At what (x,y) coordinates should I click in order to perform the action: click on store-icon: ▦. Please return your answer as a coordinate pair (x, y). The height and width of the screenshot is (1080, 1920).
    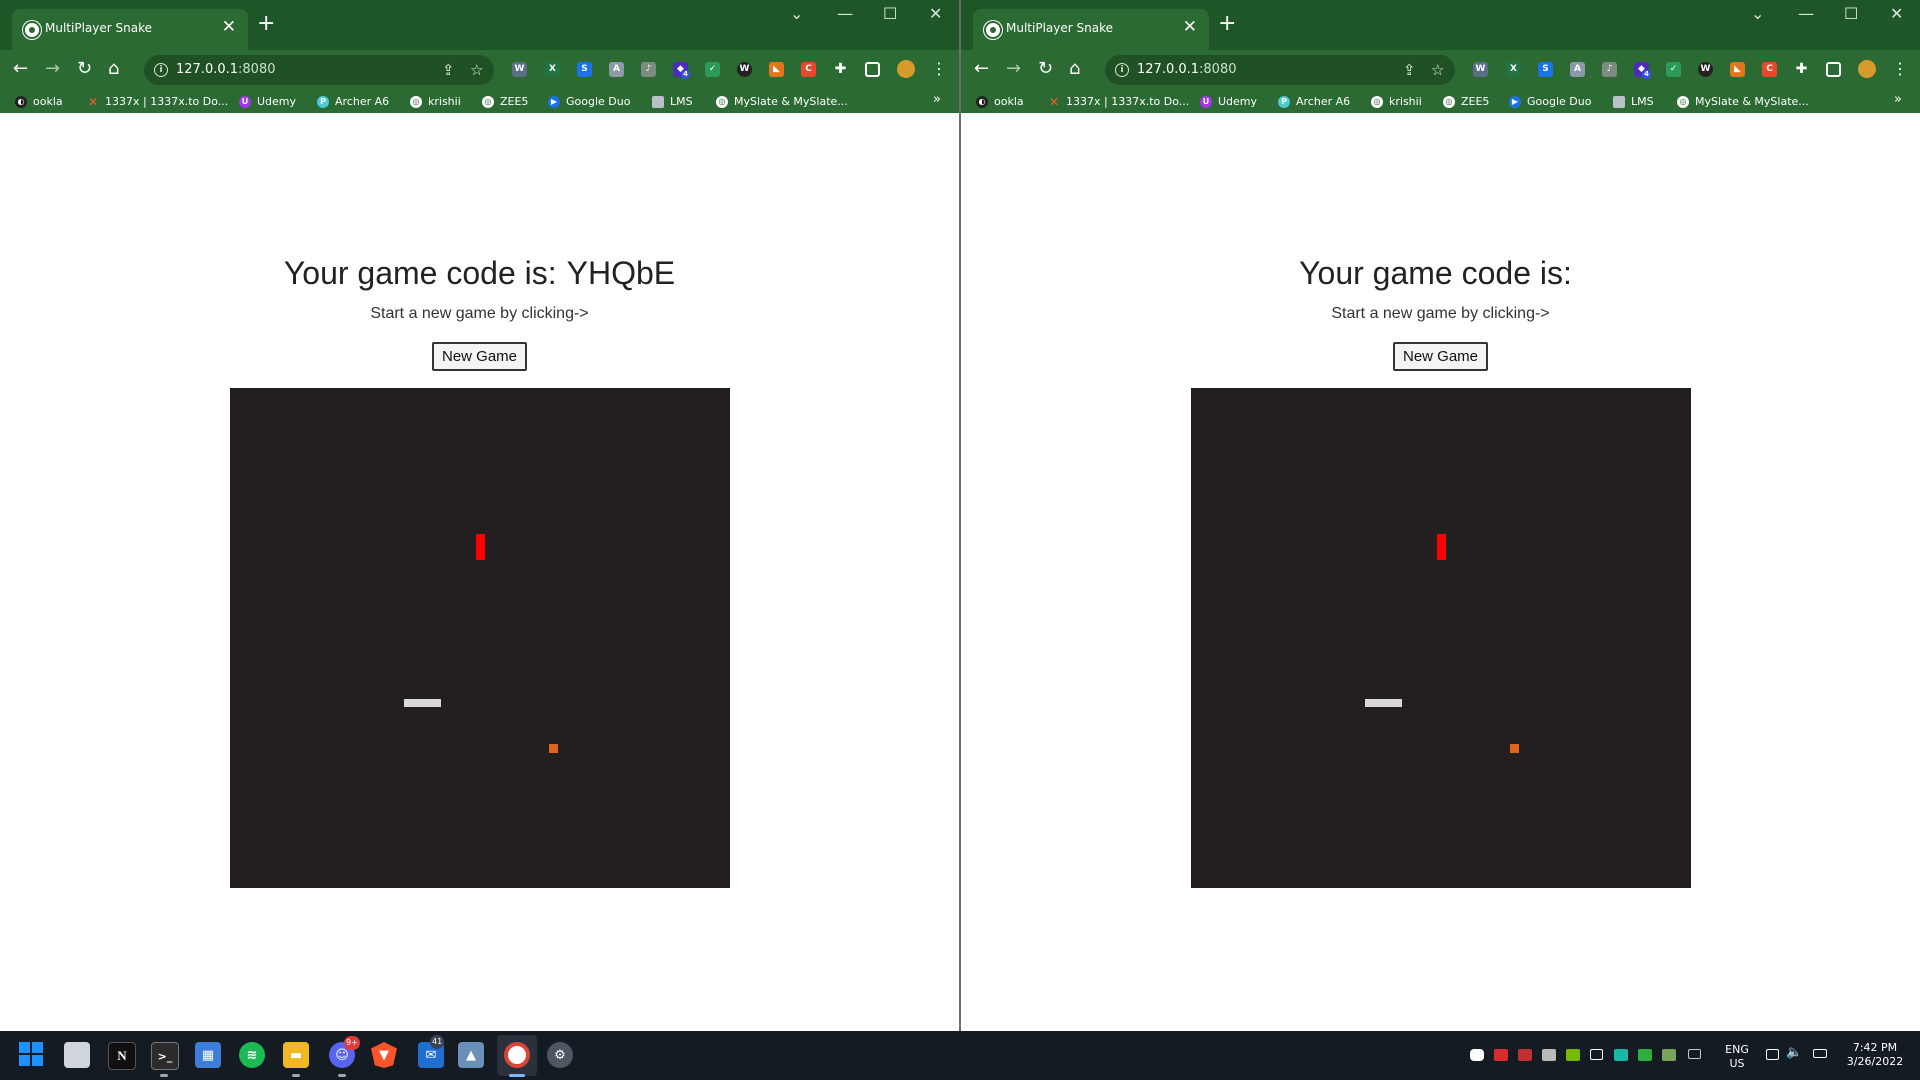
    Looking at the image, I should click on (208, 1055).